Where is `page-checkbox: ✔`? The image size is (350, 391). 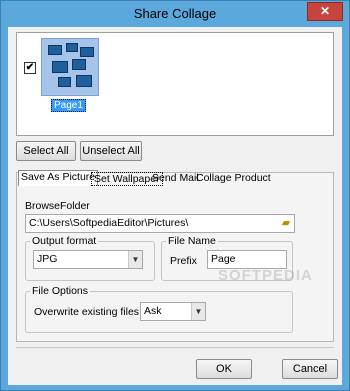
page-checkbox: ✔ is located at coordinates (30, 68).